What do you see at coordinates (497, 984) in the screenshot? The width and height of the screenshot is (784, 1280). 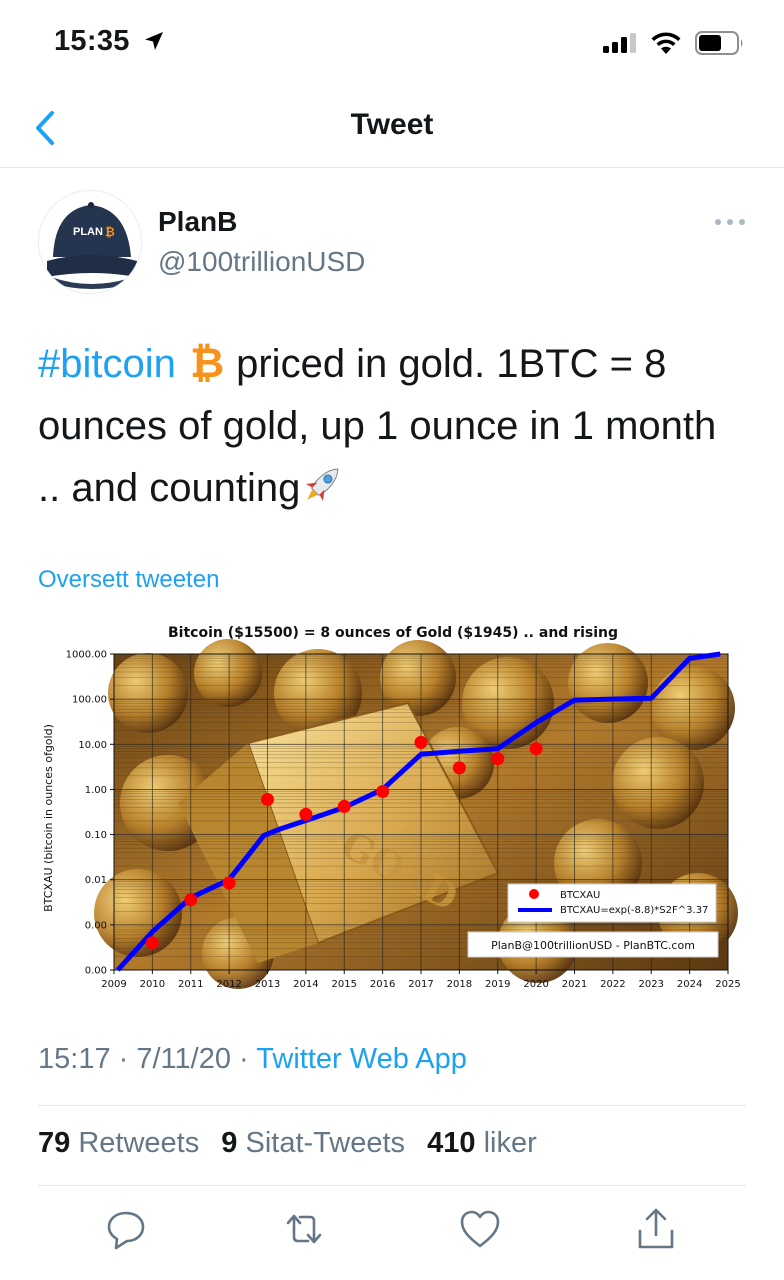 I see `x-tick-label: 2019` at bounding box center [497, 984].